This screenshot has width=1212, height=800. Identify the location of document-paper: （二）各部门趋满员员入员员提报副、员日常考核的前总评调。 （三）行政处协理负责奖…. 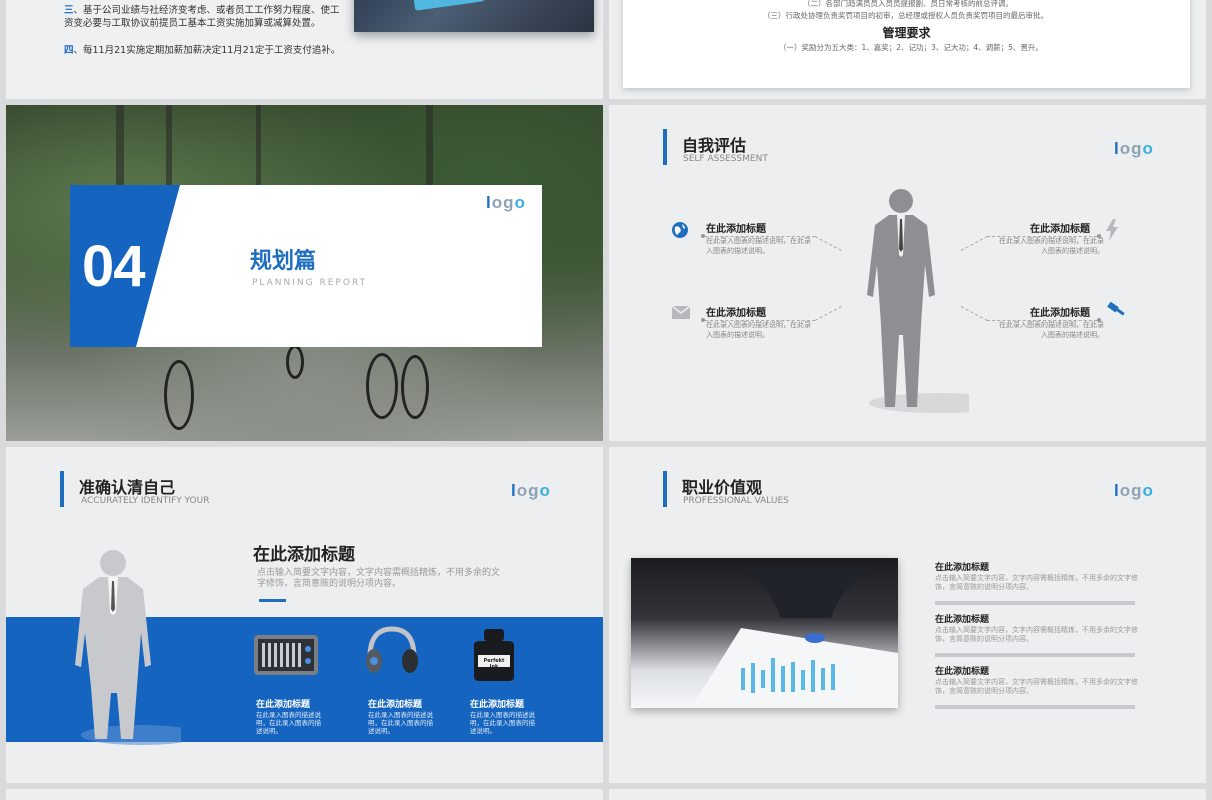
(906, 44).